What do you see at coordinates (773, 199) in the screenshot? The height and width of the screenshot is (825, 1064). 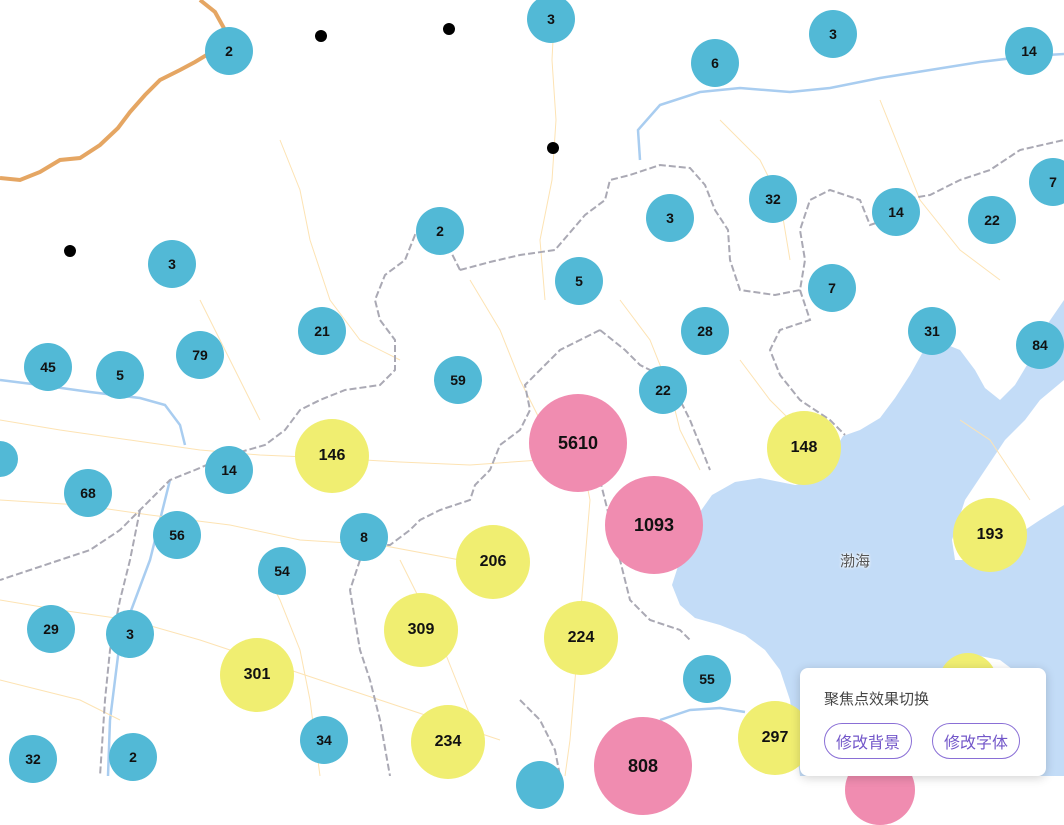 I see `cluster-marker: 32` at bounding box center [773, 199].